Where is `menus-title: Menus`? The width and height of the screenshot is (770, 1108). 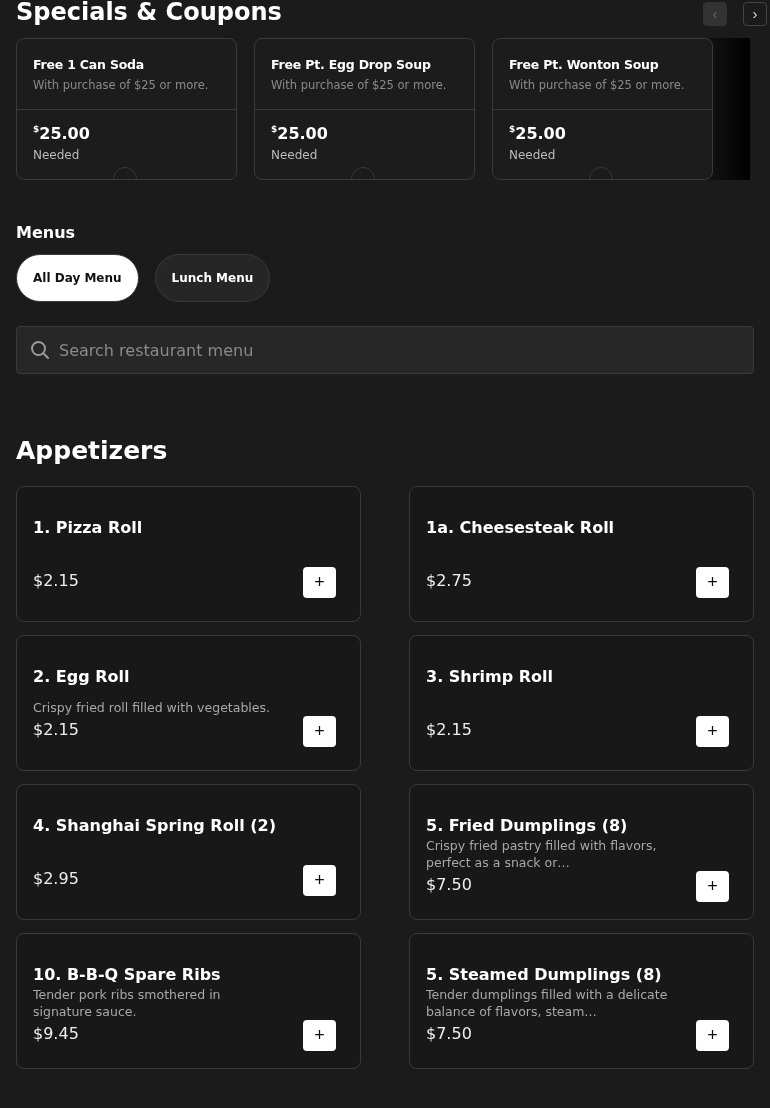 menus-title: Menus is located at coordinates (46, 232).